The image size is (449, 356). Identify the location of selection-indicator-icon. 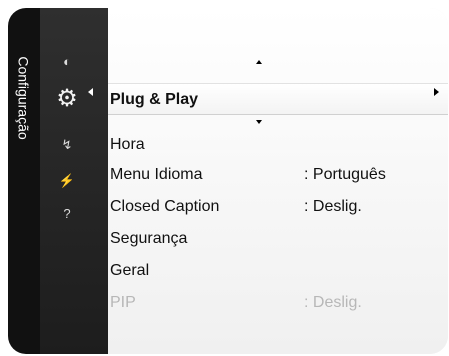
(90, 92).